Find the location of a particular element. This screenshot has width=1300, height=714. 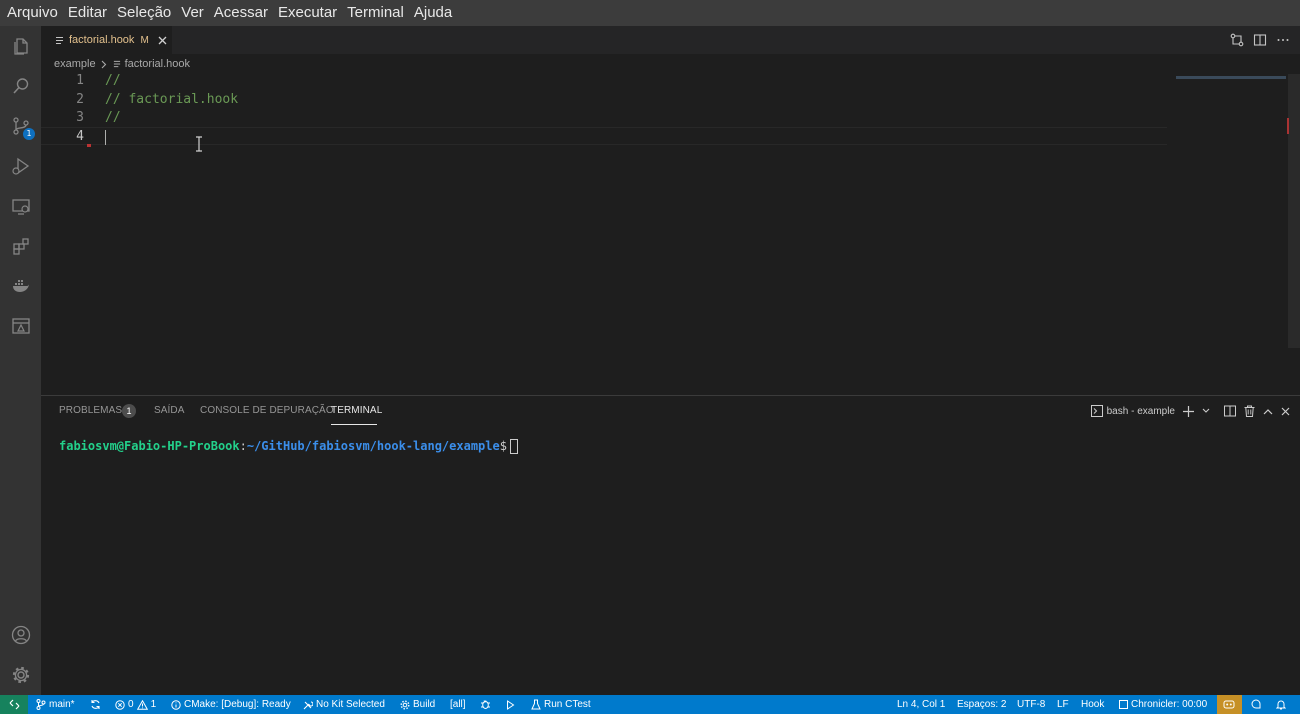

debug-button is located at coordinates (485, 704).